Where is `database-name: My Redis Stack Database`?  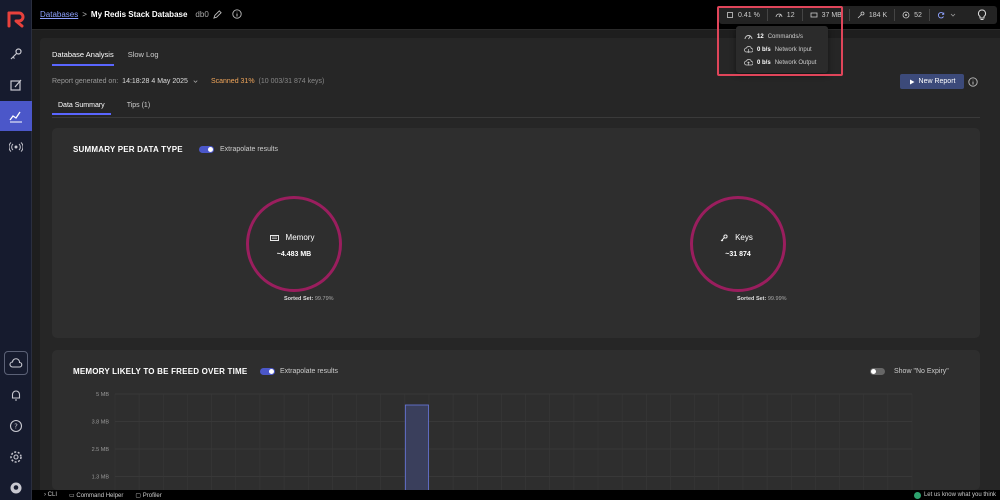 database-name: My Redis Stack Database is located at coordinates (139, 14).